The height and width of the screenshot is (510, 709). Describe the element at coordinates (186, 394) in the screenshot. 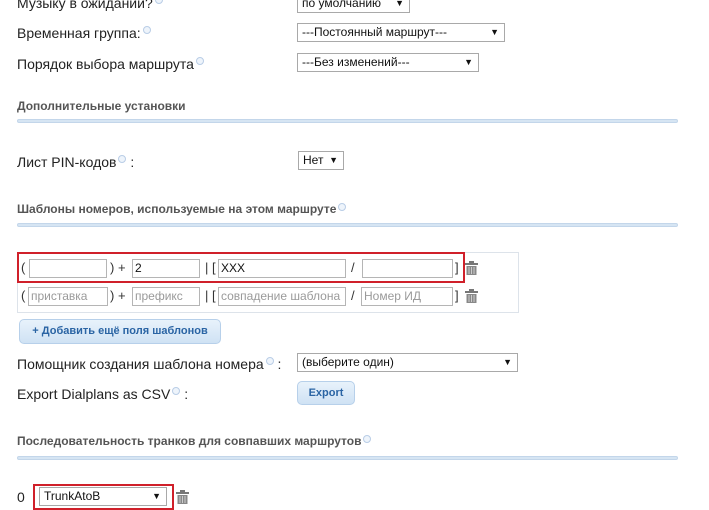

I see `export-colon: :` at that location.